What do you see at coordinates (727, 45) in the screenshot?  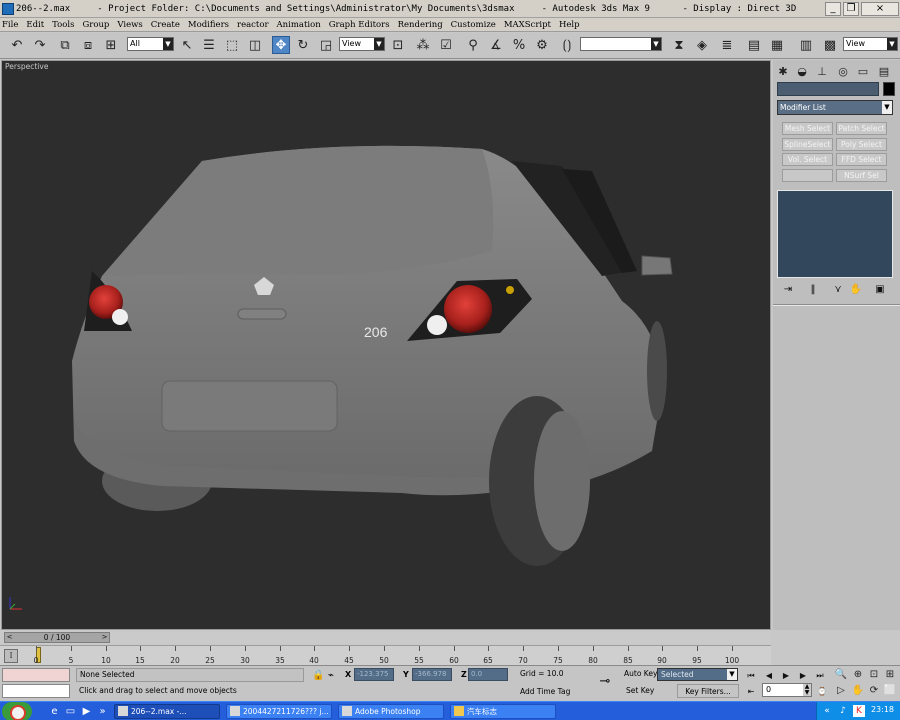 I see `layer-manager-icon: ≣` at bounding box center [727, 45].